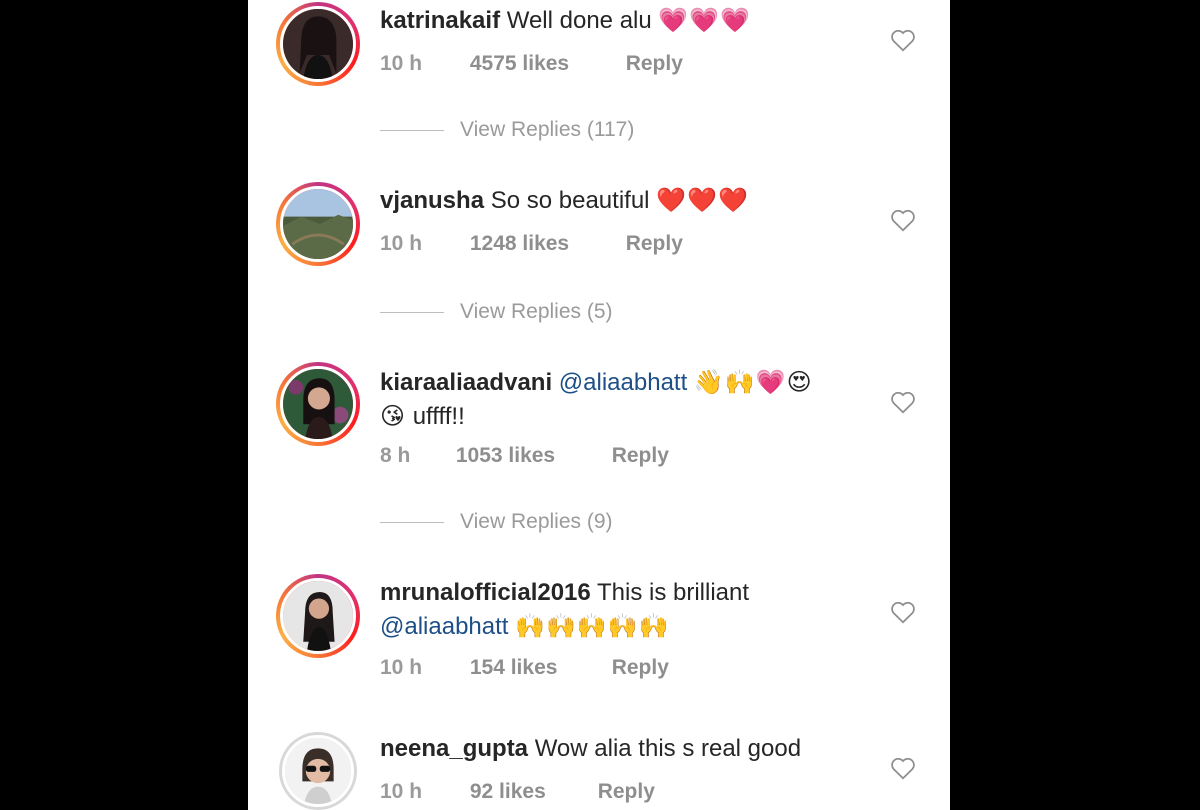 The width and height of the screenshot is (1200, 810). Describe the element at coordinates (570, 200) in the screenshot. I see `comment-body: So so beautiful` at that location.